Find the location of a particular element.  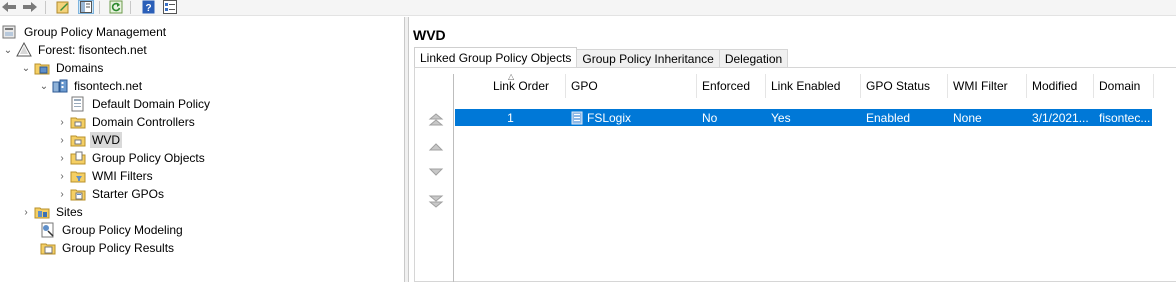

cell-gpo: FSLogix is located at coordinates (631, 117).